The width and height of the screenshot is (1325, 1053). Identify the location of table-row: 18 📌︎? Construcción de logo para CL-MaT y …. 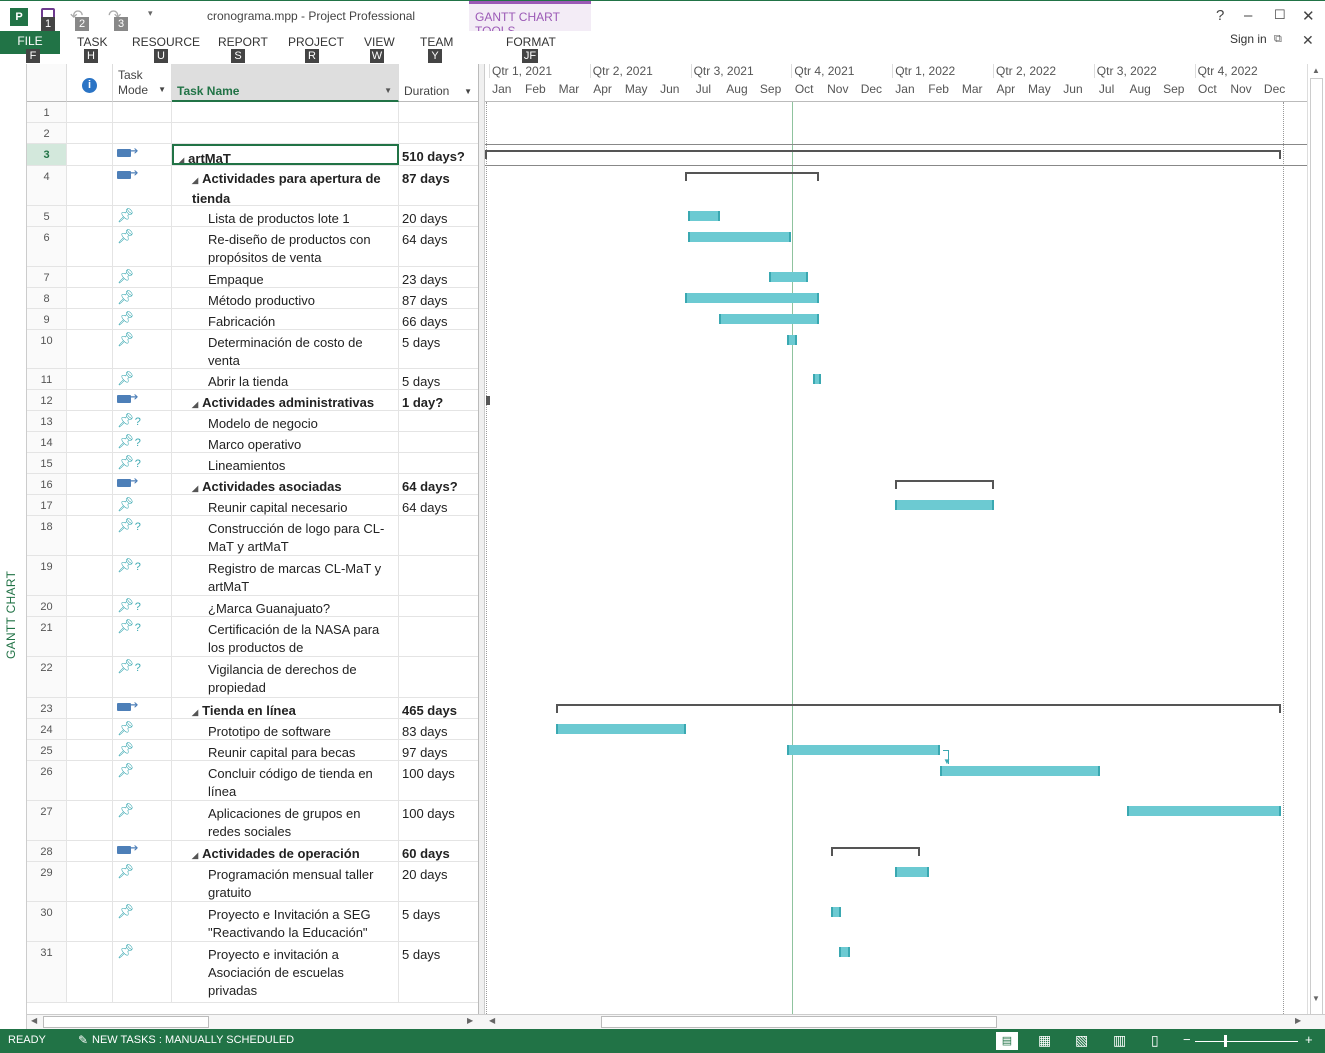
(252, 536).